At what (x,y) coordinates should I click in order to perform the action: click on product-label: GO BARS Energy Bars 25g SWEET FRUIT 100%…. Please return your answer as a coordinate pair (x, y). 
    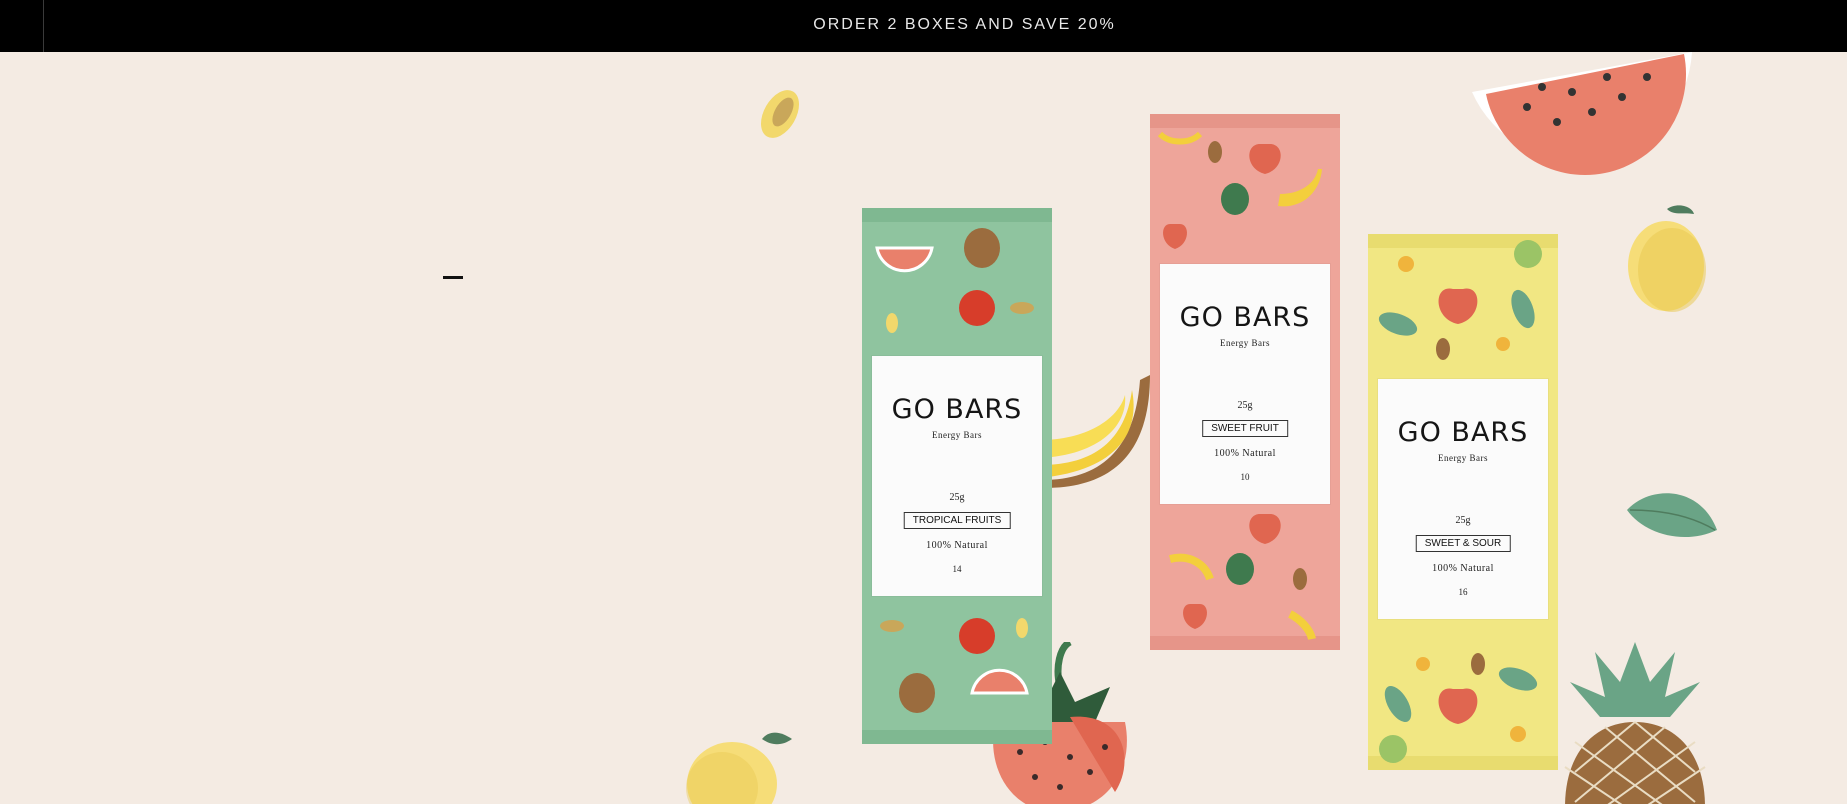
    Looking at the image, I should click on (1245, 384).